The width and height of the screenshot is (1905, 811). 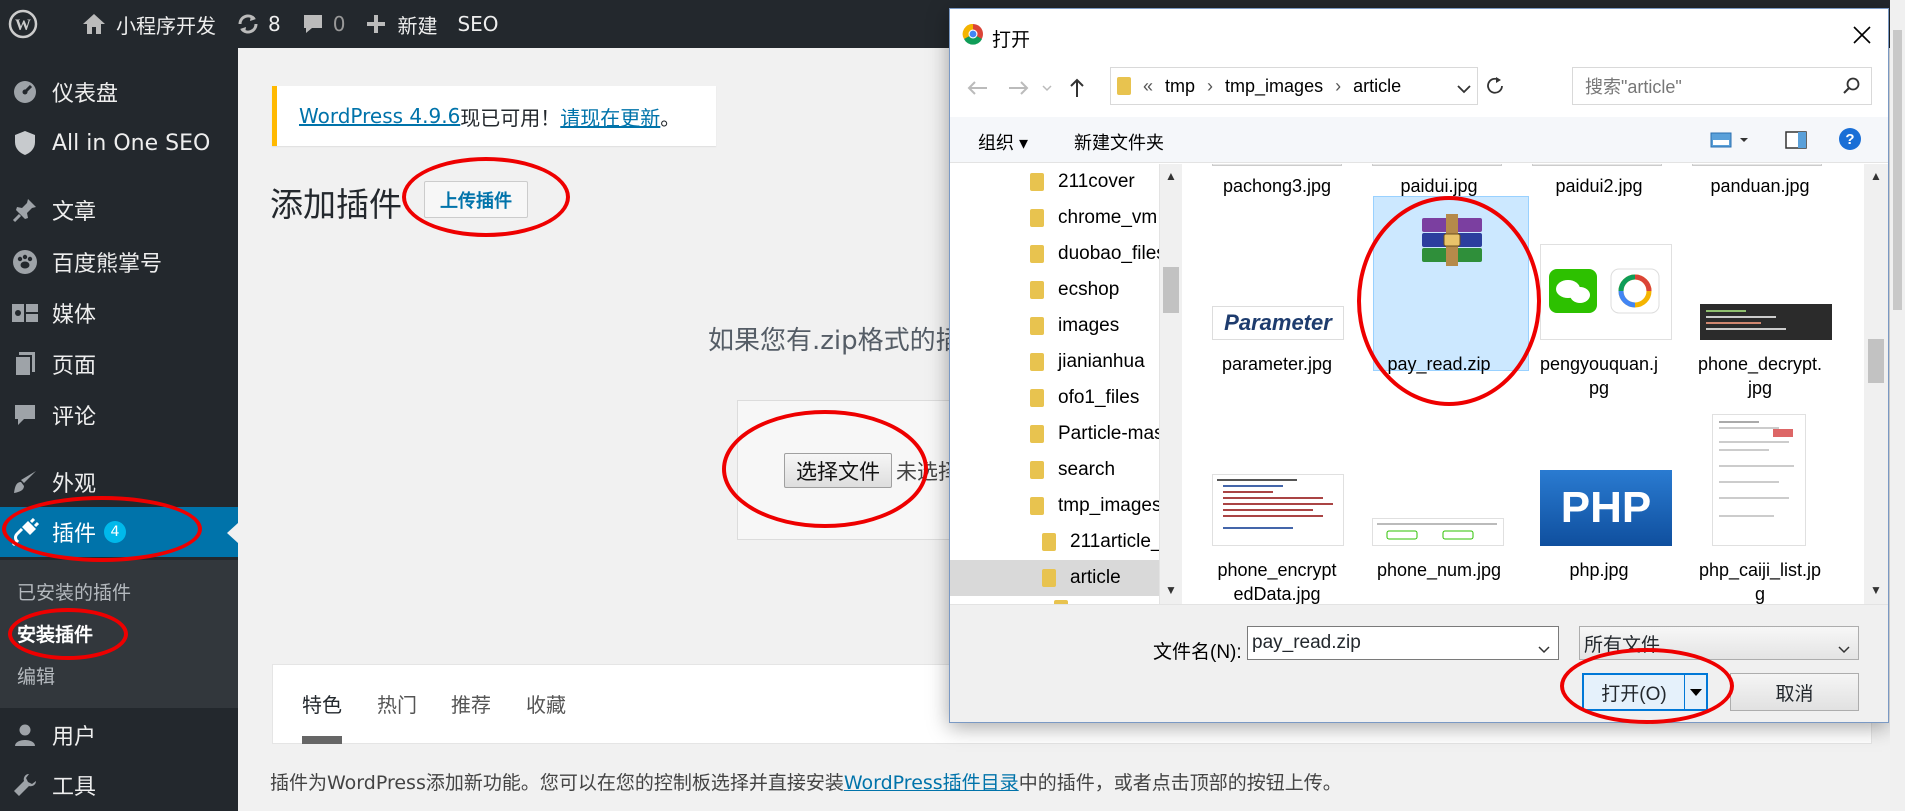 I want to click on folder-tree-item: jianianhua, so click(x=1087, y=362).